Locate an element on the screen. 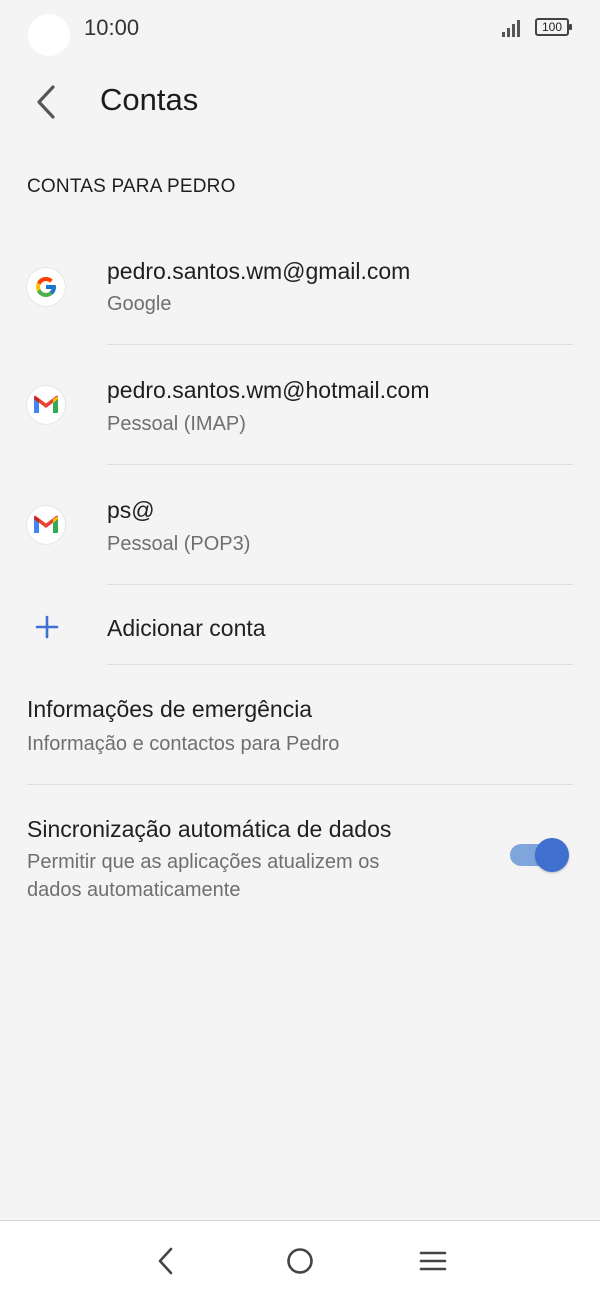 The height and width of the screenshot is (1301, 600). back-button is located at coordinates (46, 102).